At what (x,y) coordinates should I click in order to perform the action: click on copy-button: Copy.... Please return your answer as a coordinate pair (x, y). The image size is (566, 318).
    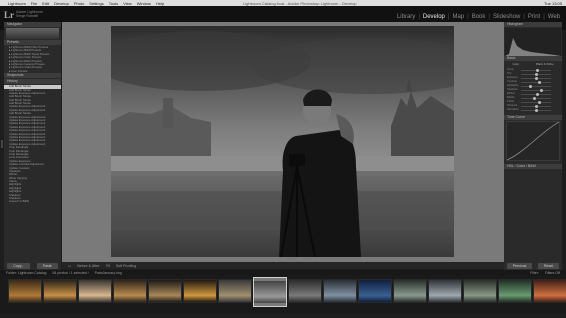
    Looking at the image, I should click on (19, 265).